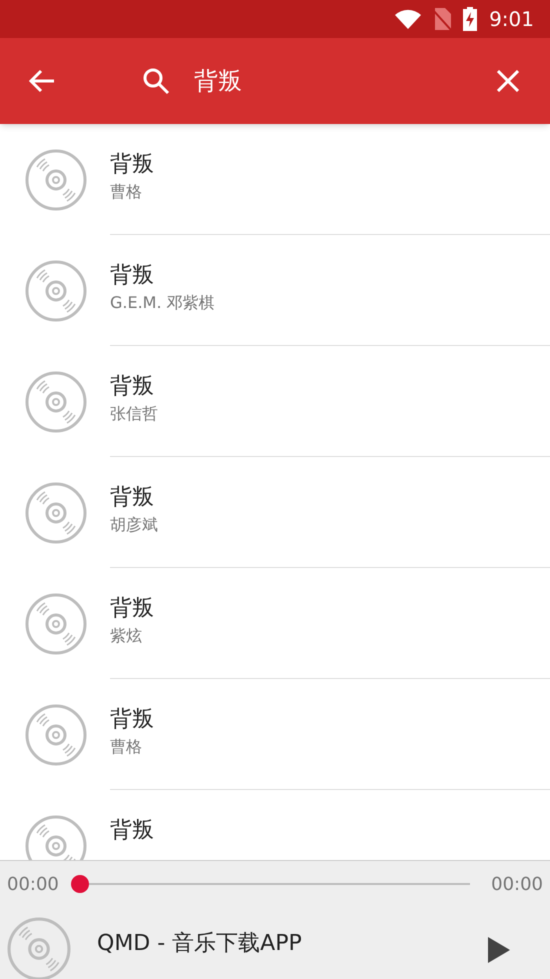  I want to click on battery-charging-icon, so click(470, 19).